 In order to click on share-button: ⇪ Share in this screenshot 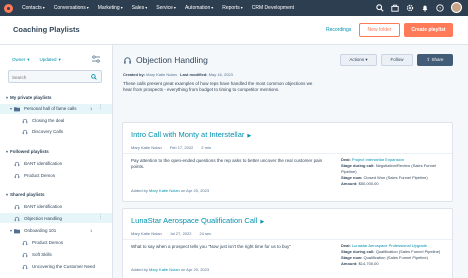, I will do `click(435, 60)`.